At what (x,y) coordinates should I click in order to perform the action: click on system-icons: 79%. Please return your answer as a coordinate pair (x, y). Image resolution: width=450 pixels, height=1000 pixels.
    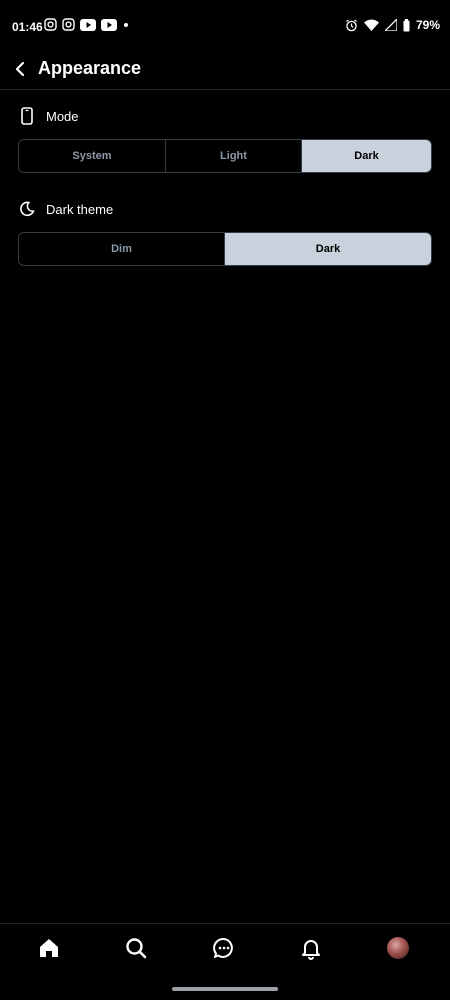
    Looking at the image, I should click on (392, 25).